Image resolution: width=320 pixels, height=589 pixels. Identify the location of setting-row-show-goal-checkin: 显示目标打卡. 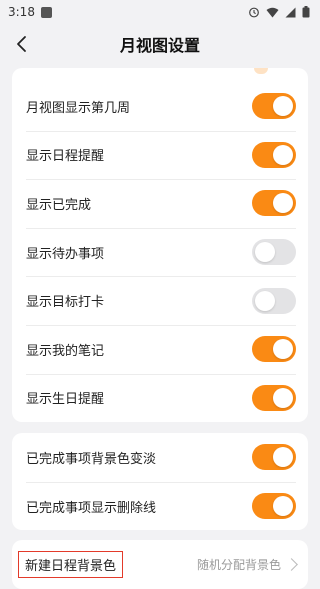
(160, 300).